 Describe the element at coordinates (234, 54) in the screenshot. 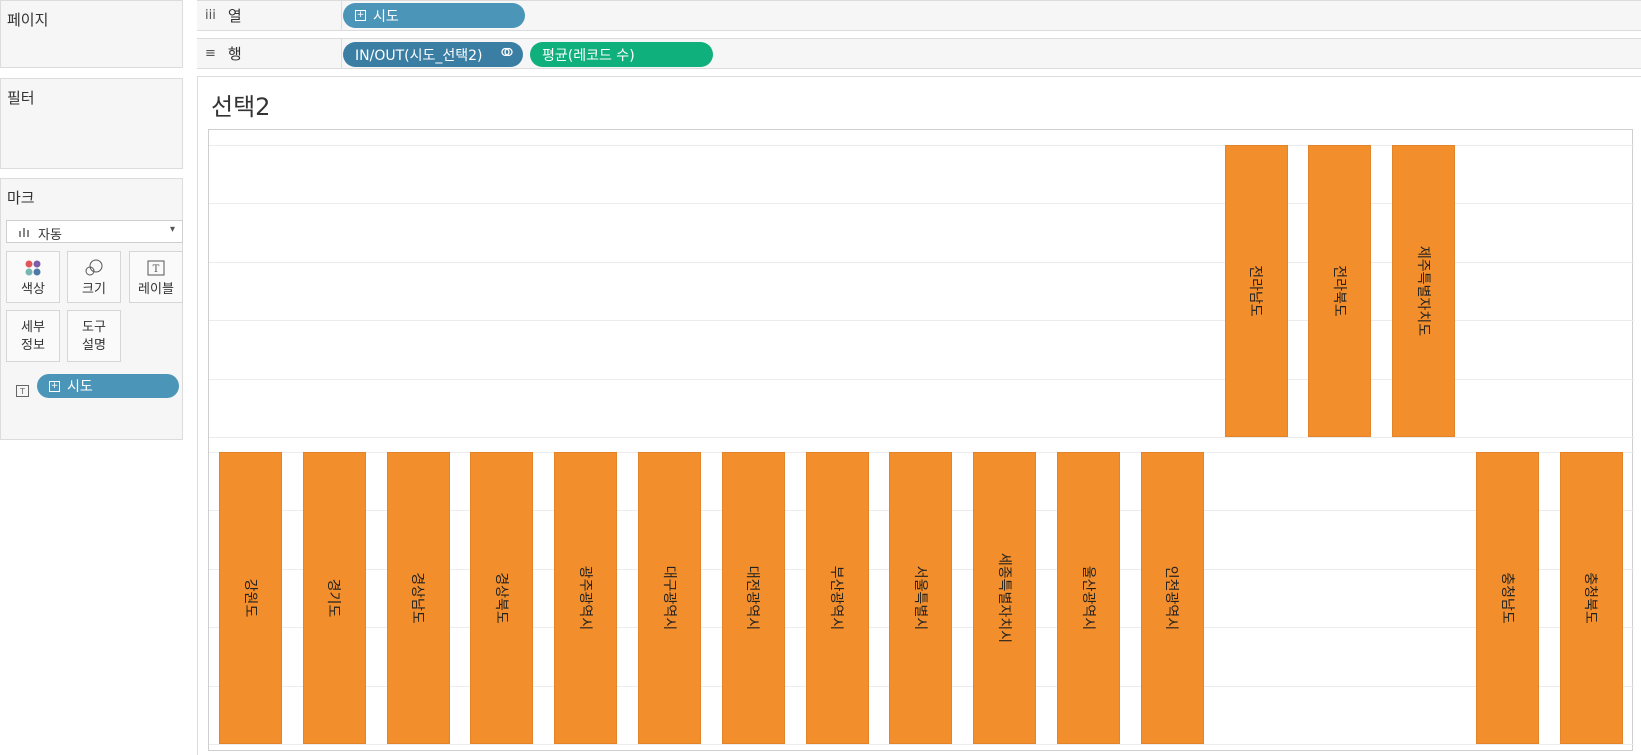

I see `rows-shelf-title: 행` at that location.